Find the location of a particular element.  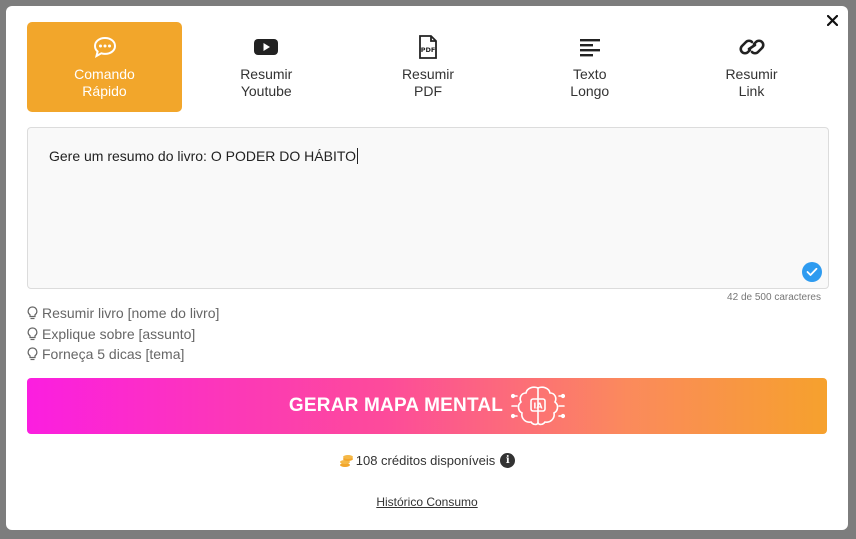

tab-resumir-pdf: PDF Resumir PDF is located at coordinates (428, 67).